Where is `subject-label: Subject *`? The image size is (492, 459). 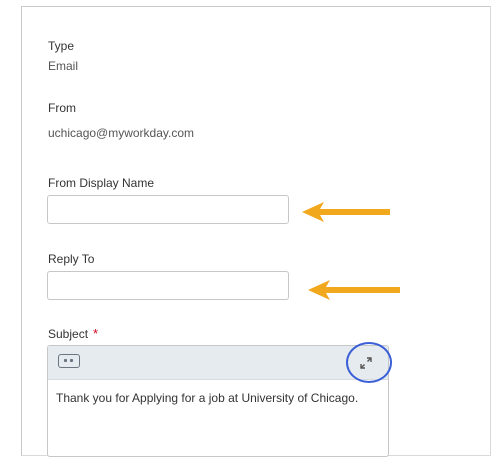
subject-label: Subject * is located at coordinates (73, 334).